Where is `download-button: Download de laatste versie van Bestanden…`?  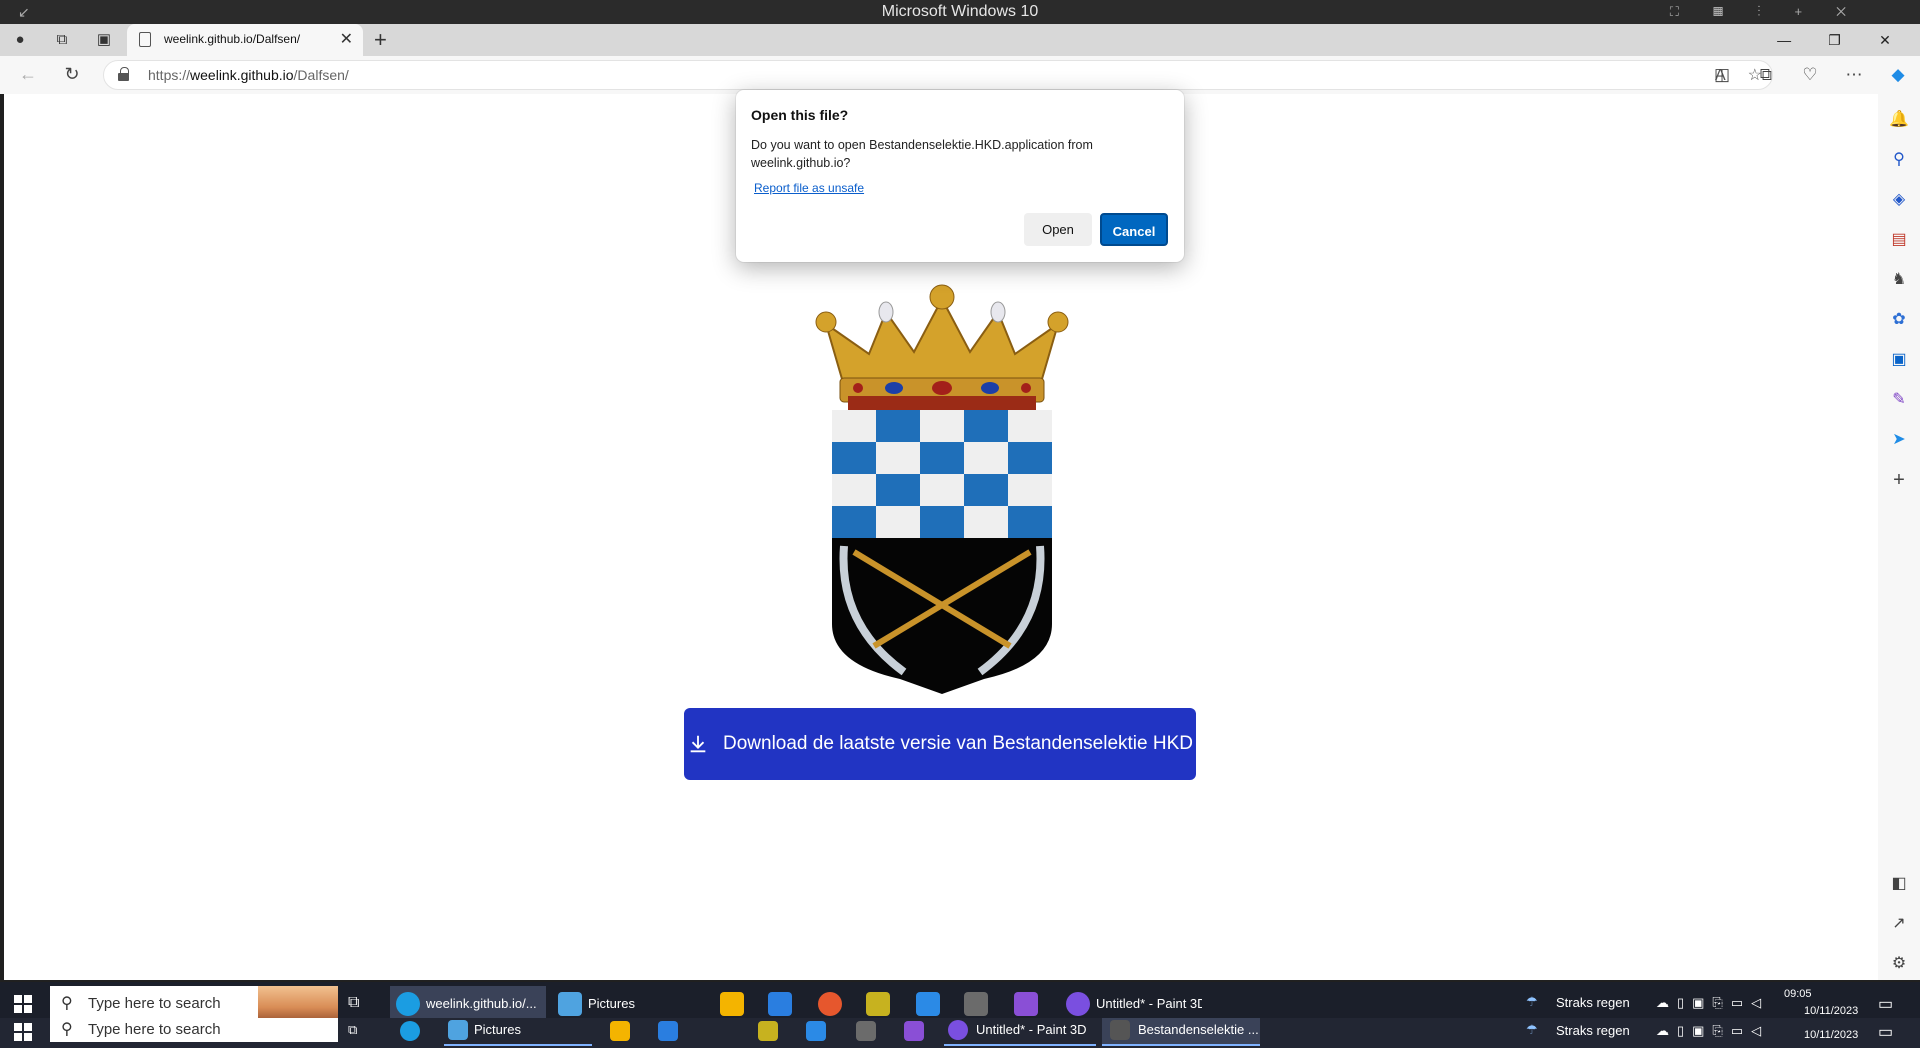
download-button: Download de laatste versie van Bestanden… is located at coordinates (940, 744).